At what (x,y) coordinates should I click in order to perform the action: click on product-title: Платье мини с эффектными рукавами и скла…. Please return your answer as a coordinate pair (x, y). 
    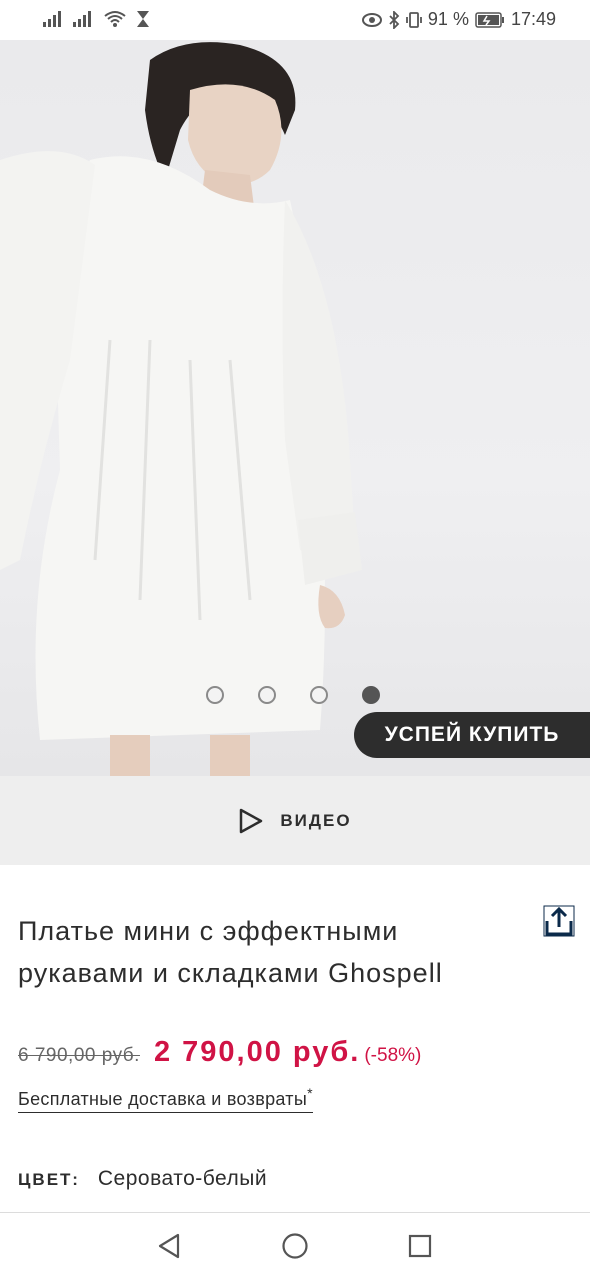
    Looking at the image, I should click on (230, 952).